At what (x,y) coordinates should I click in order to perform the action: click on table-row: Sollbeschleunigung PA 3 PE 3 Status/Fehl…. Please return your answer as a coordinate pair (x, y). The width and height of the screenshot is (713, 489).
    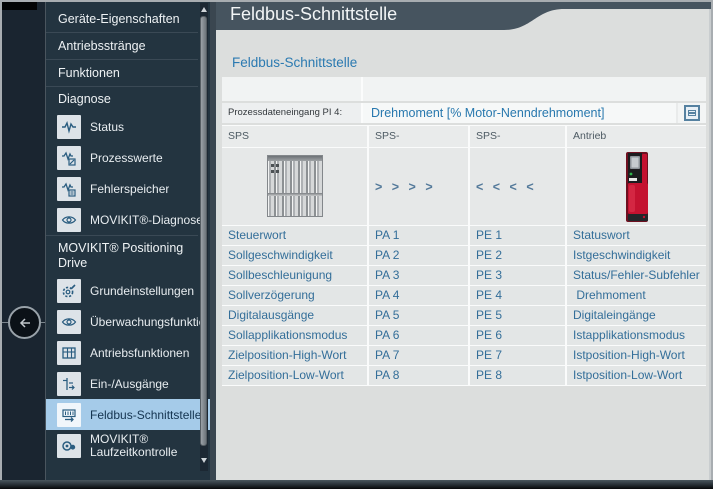
    Looking at the image, I should click on (464, 275).